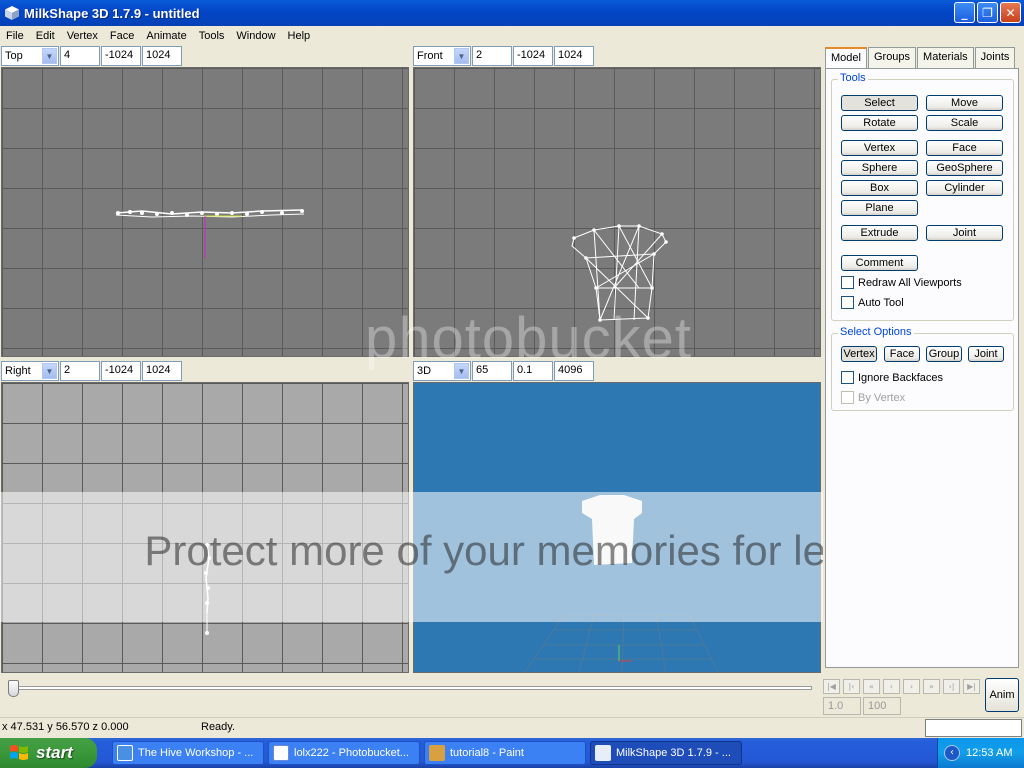  Describe the element at coordinates (45, 36) in the screenshot. I see `menu-edit: Edit` at that location.